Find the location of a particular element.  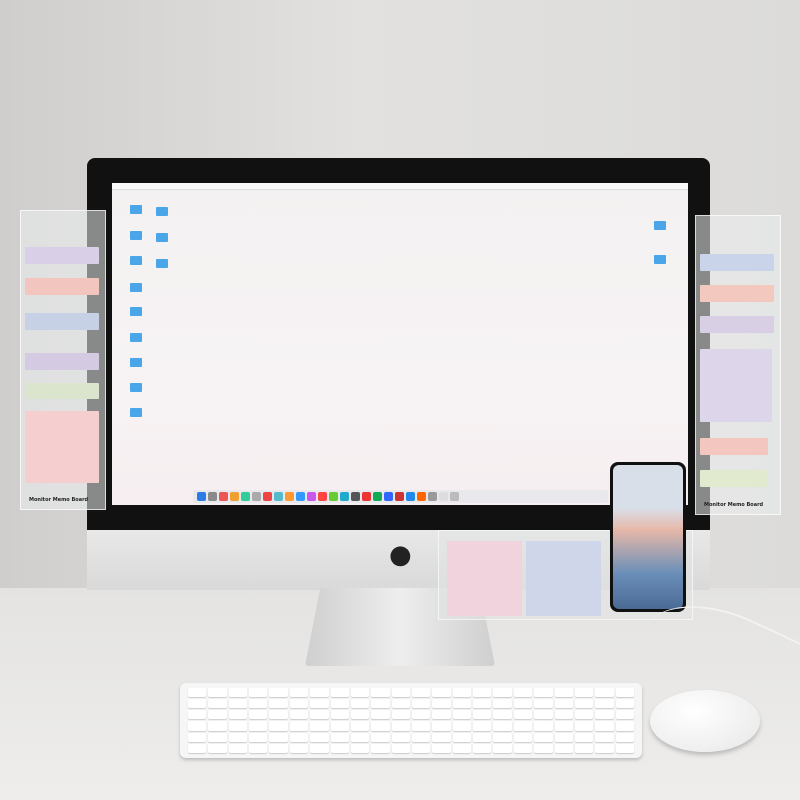

keyboard is located at coordinates (411, 720).